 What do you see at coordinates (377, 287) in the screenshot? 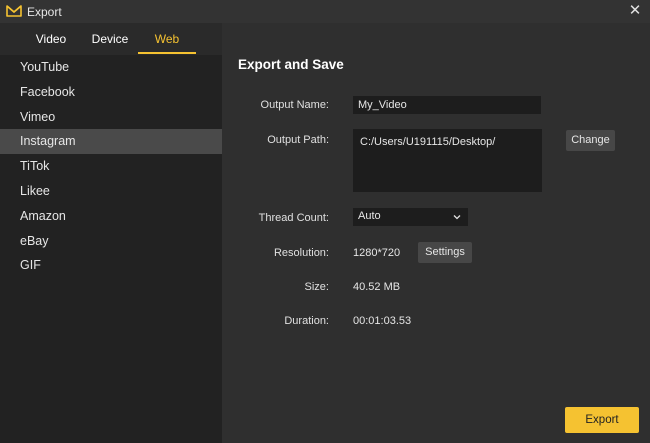
I see `size-value: 40.52 MB` at bounding box center [377, 287].